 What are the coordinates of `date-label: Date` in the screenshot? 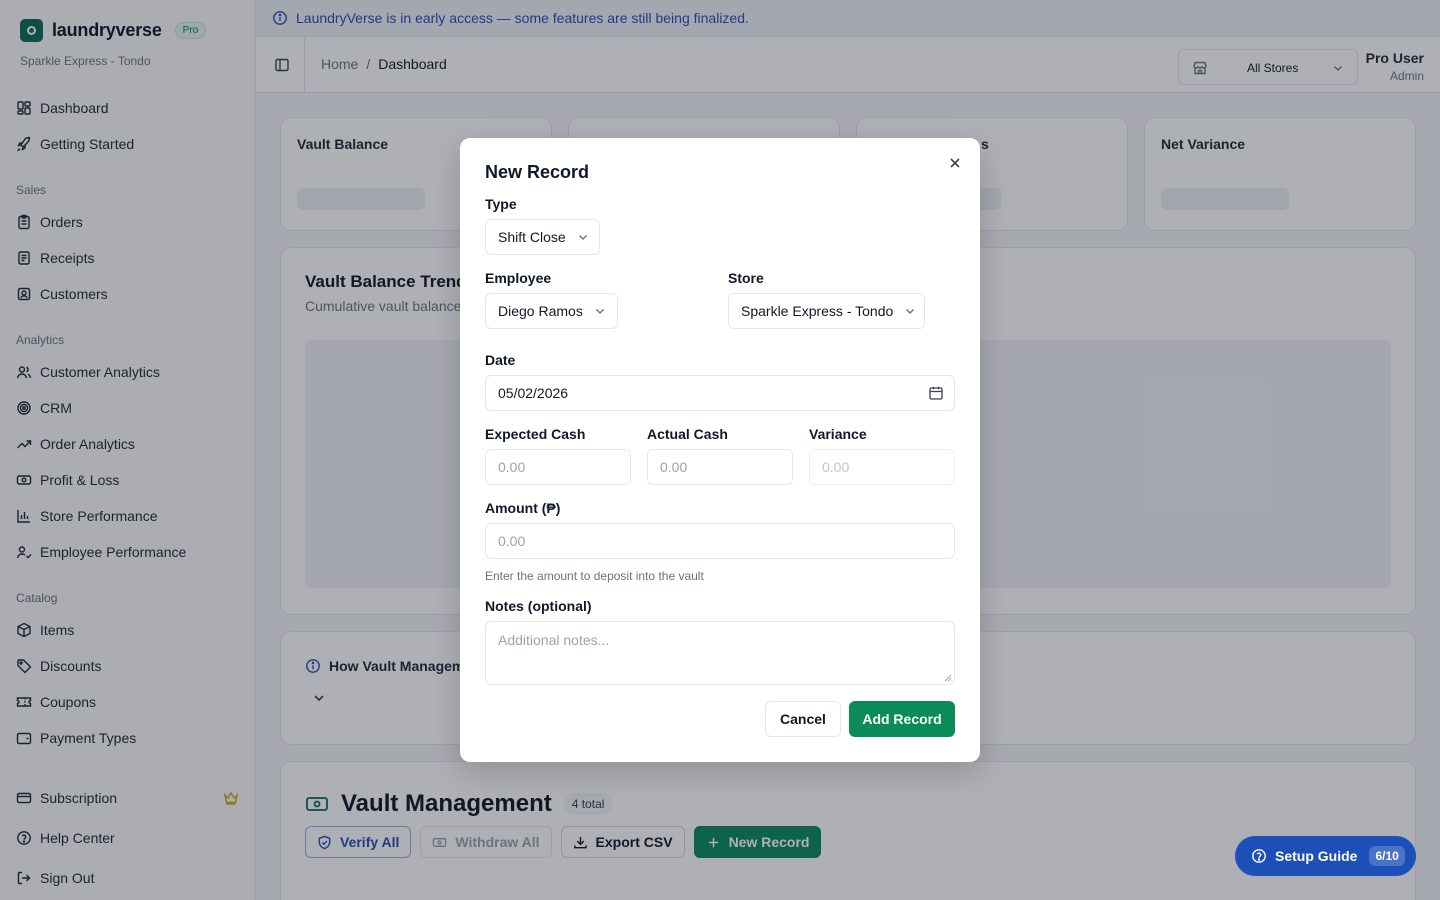 It's located at (500, 360).